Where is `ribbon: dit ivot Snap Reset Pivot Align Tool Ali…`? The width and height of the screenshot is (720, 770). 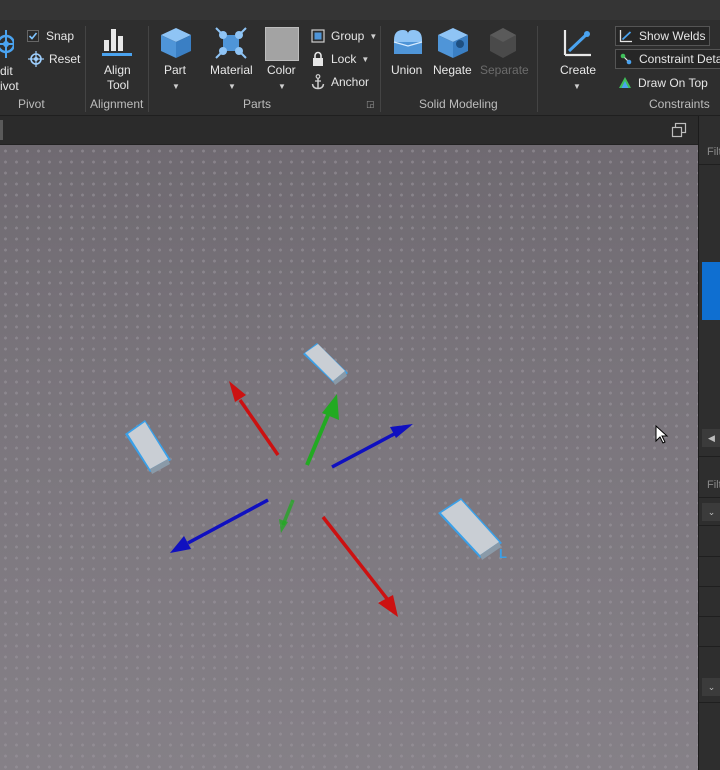 ribbon: dit ivot Snap Reset Pivot Align Tool Ali… is located at coordinates (360, 68).